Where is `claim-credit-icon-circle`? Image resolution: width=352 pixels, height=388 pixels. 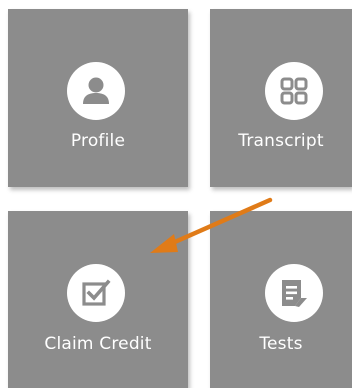
claim-credit-icon-circle is located at coordinates (96, 293).